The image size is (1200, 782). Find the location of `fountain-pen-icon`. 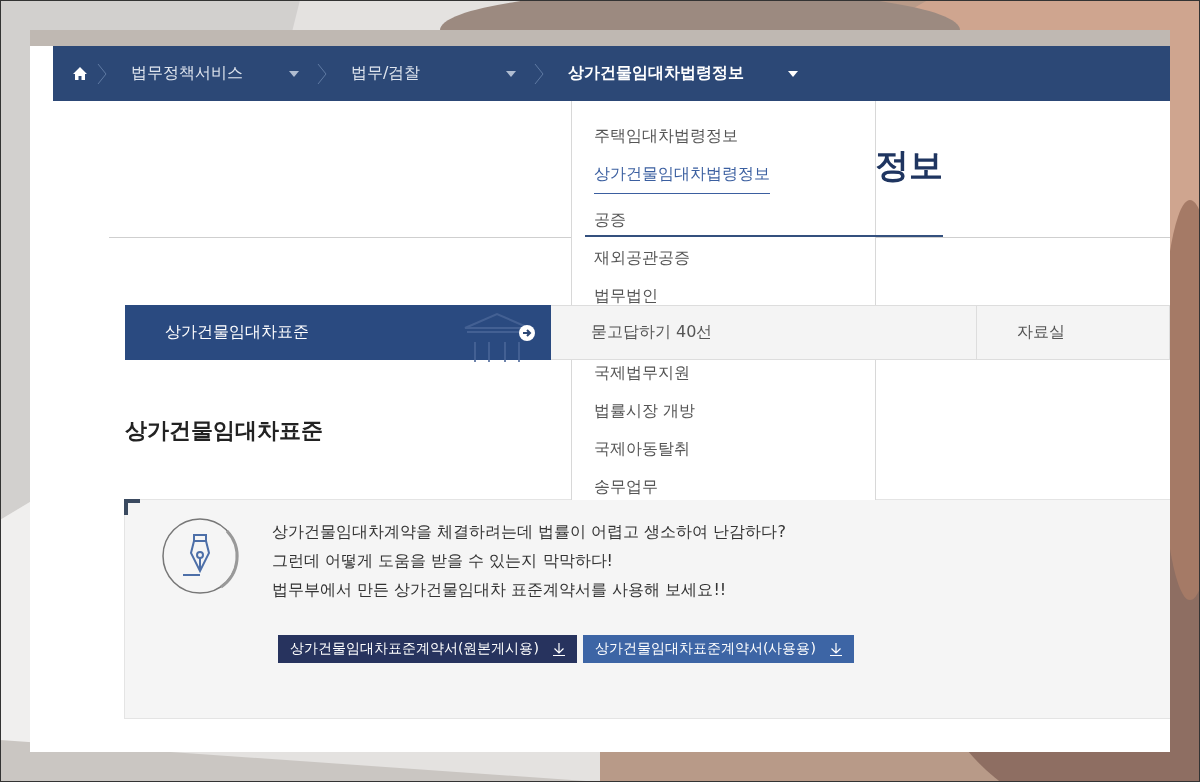

fountain-pen-icon is located at coordinates (201, 557).